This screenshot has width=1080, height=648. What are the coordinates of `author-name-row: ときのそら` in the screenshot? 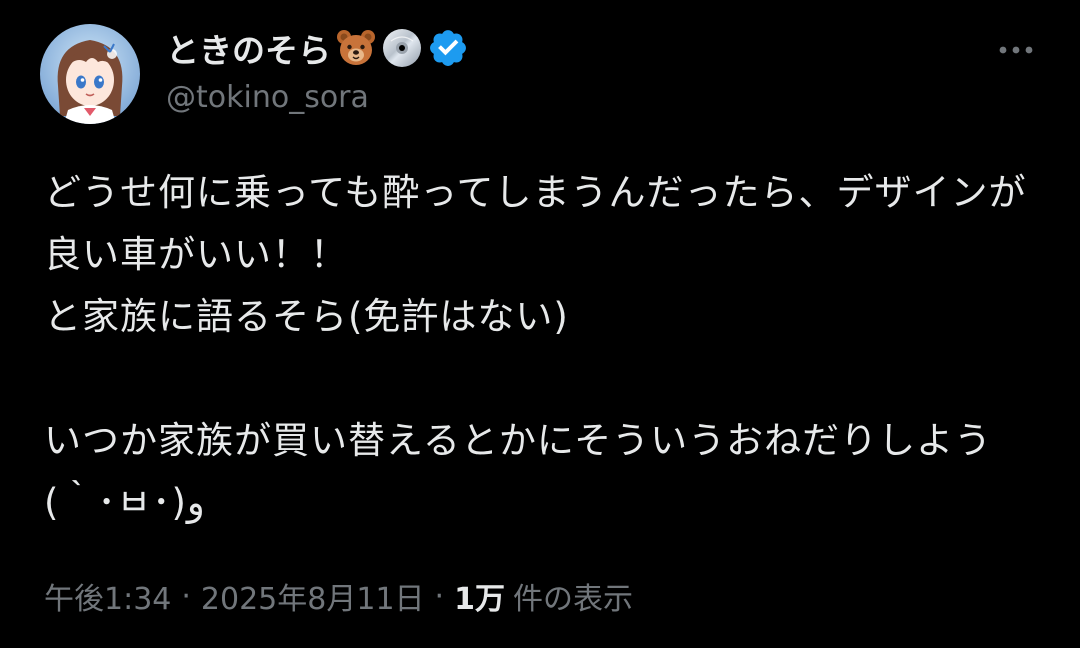 It's located at (317, 48).